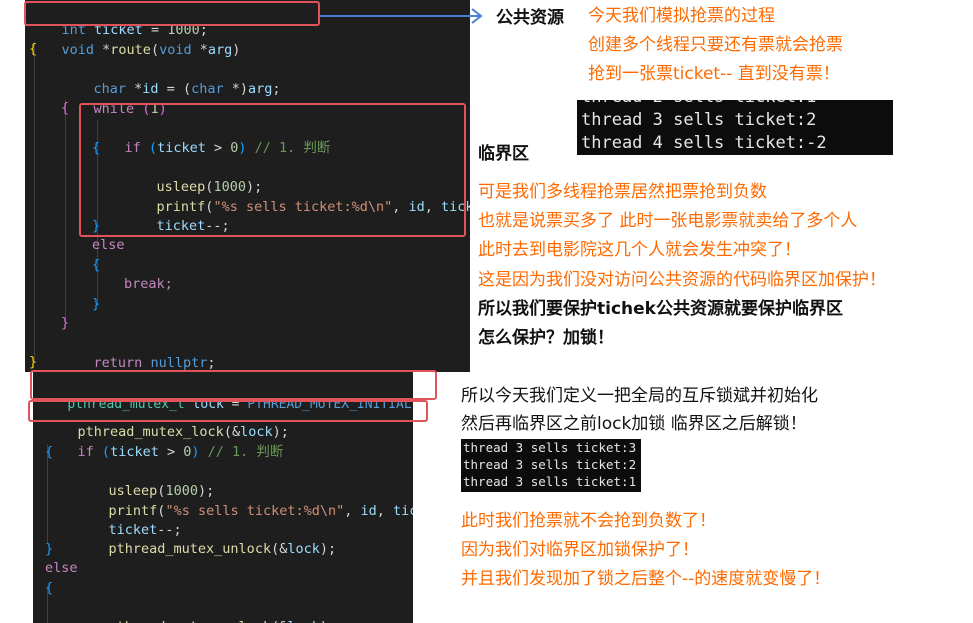  I want to click on code-line-usleep: usleep(1000);, so click(161, 491).